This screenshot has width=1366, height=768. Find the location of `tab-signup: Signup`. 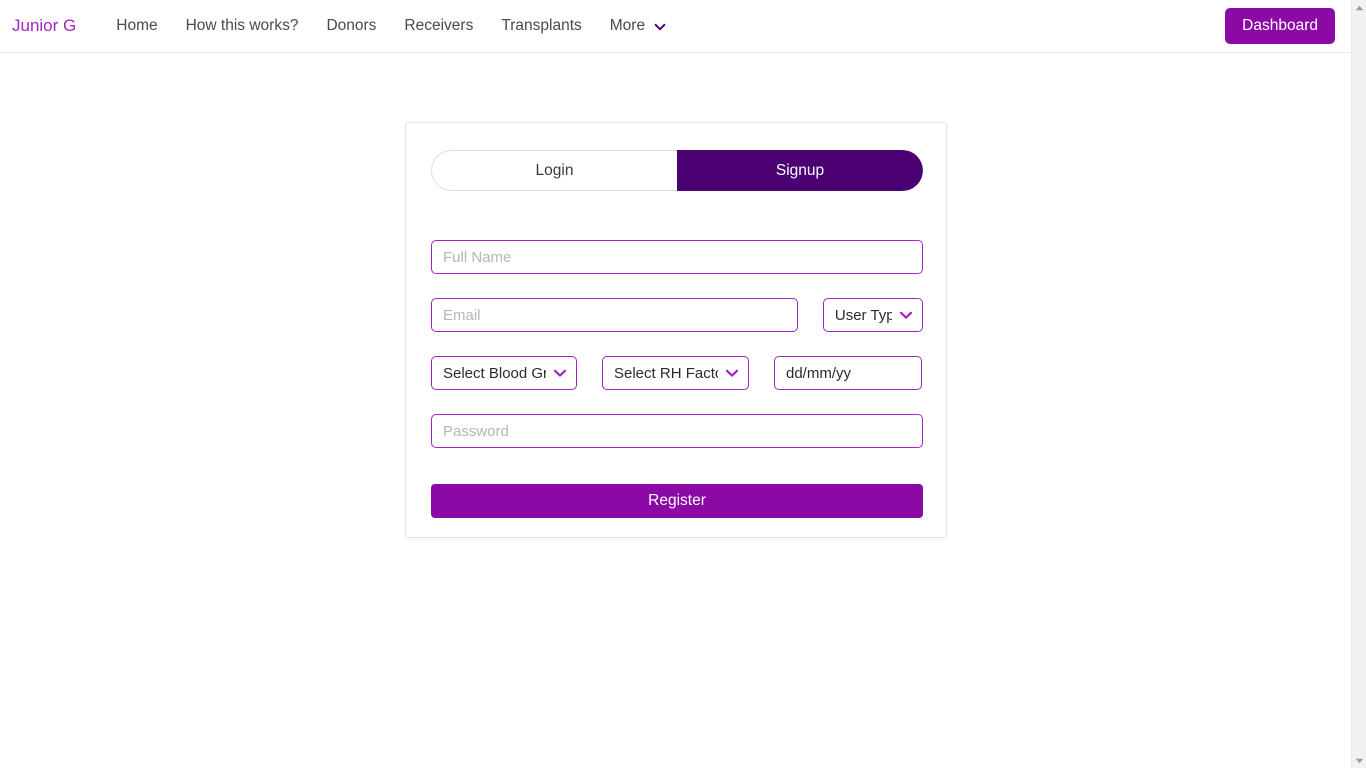

tab-signup: Signup is located at coordinates (800, 170).